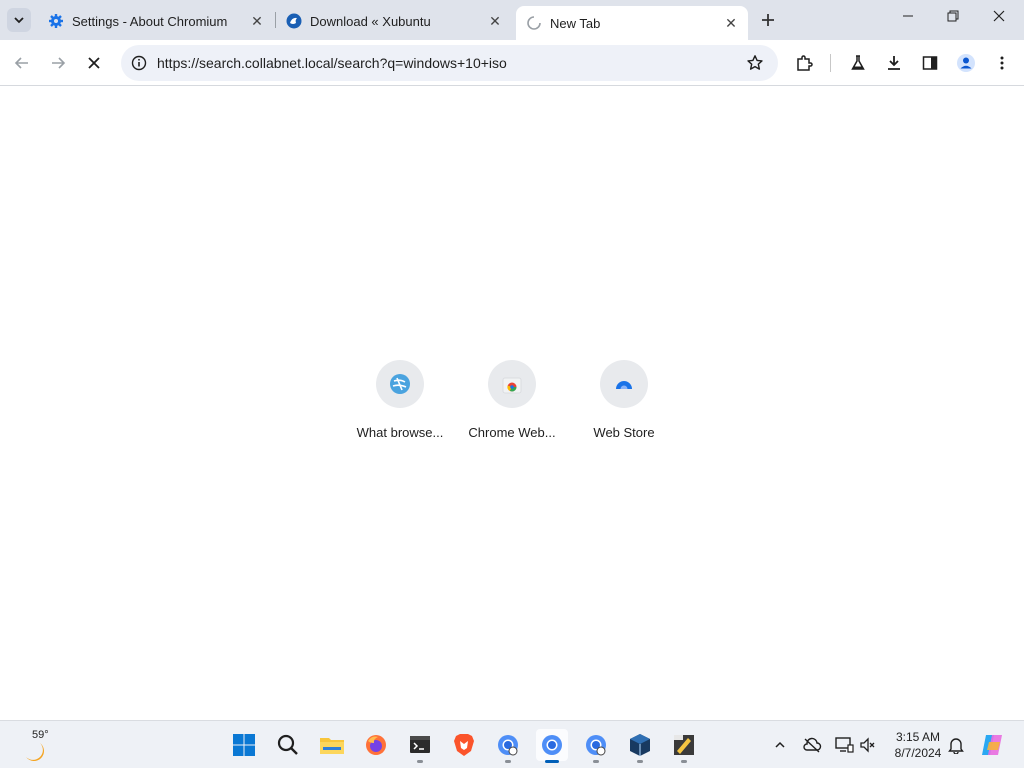 The image size is (1024, 768). I want to click on tab-search-button, so click(19, 20).